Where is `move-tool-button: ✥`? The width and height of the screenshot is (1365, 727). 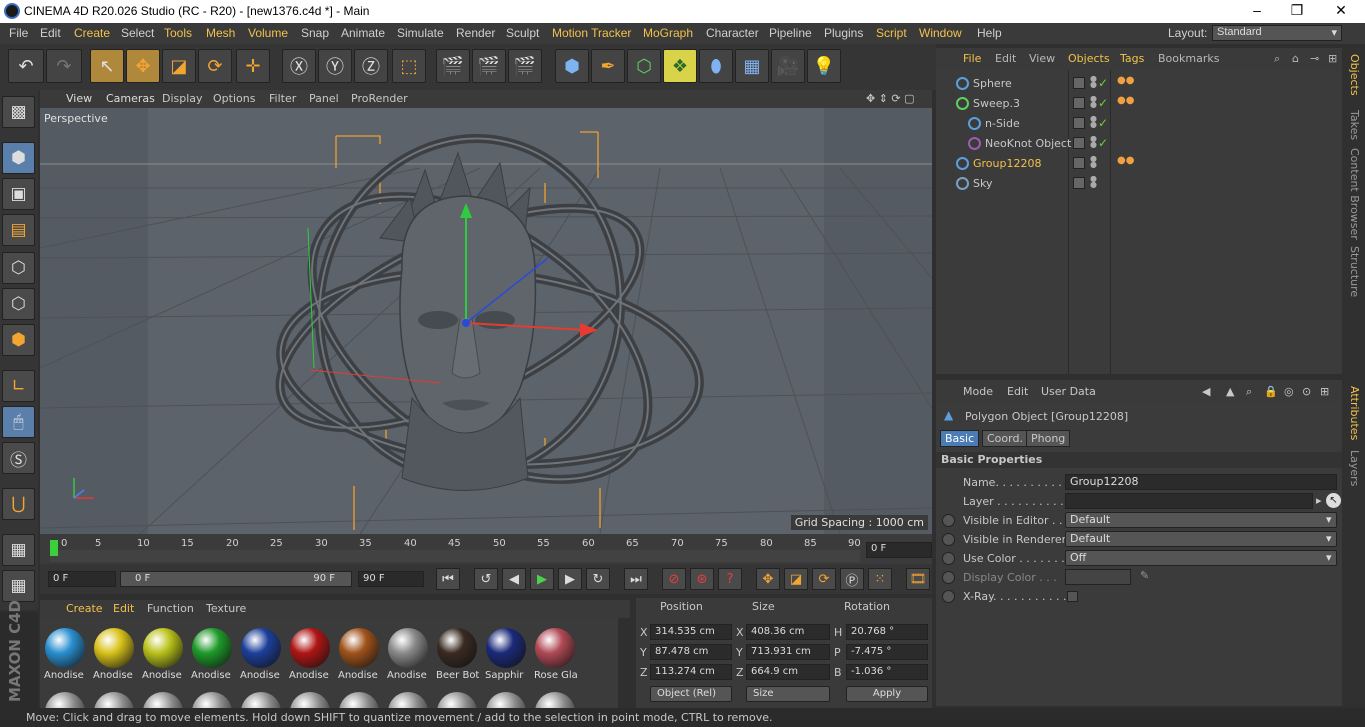 move-tool-button: ✥ is located at coordinates (143, 66).